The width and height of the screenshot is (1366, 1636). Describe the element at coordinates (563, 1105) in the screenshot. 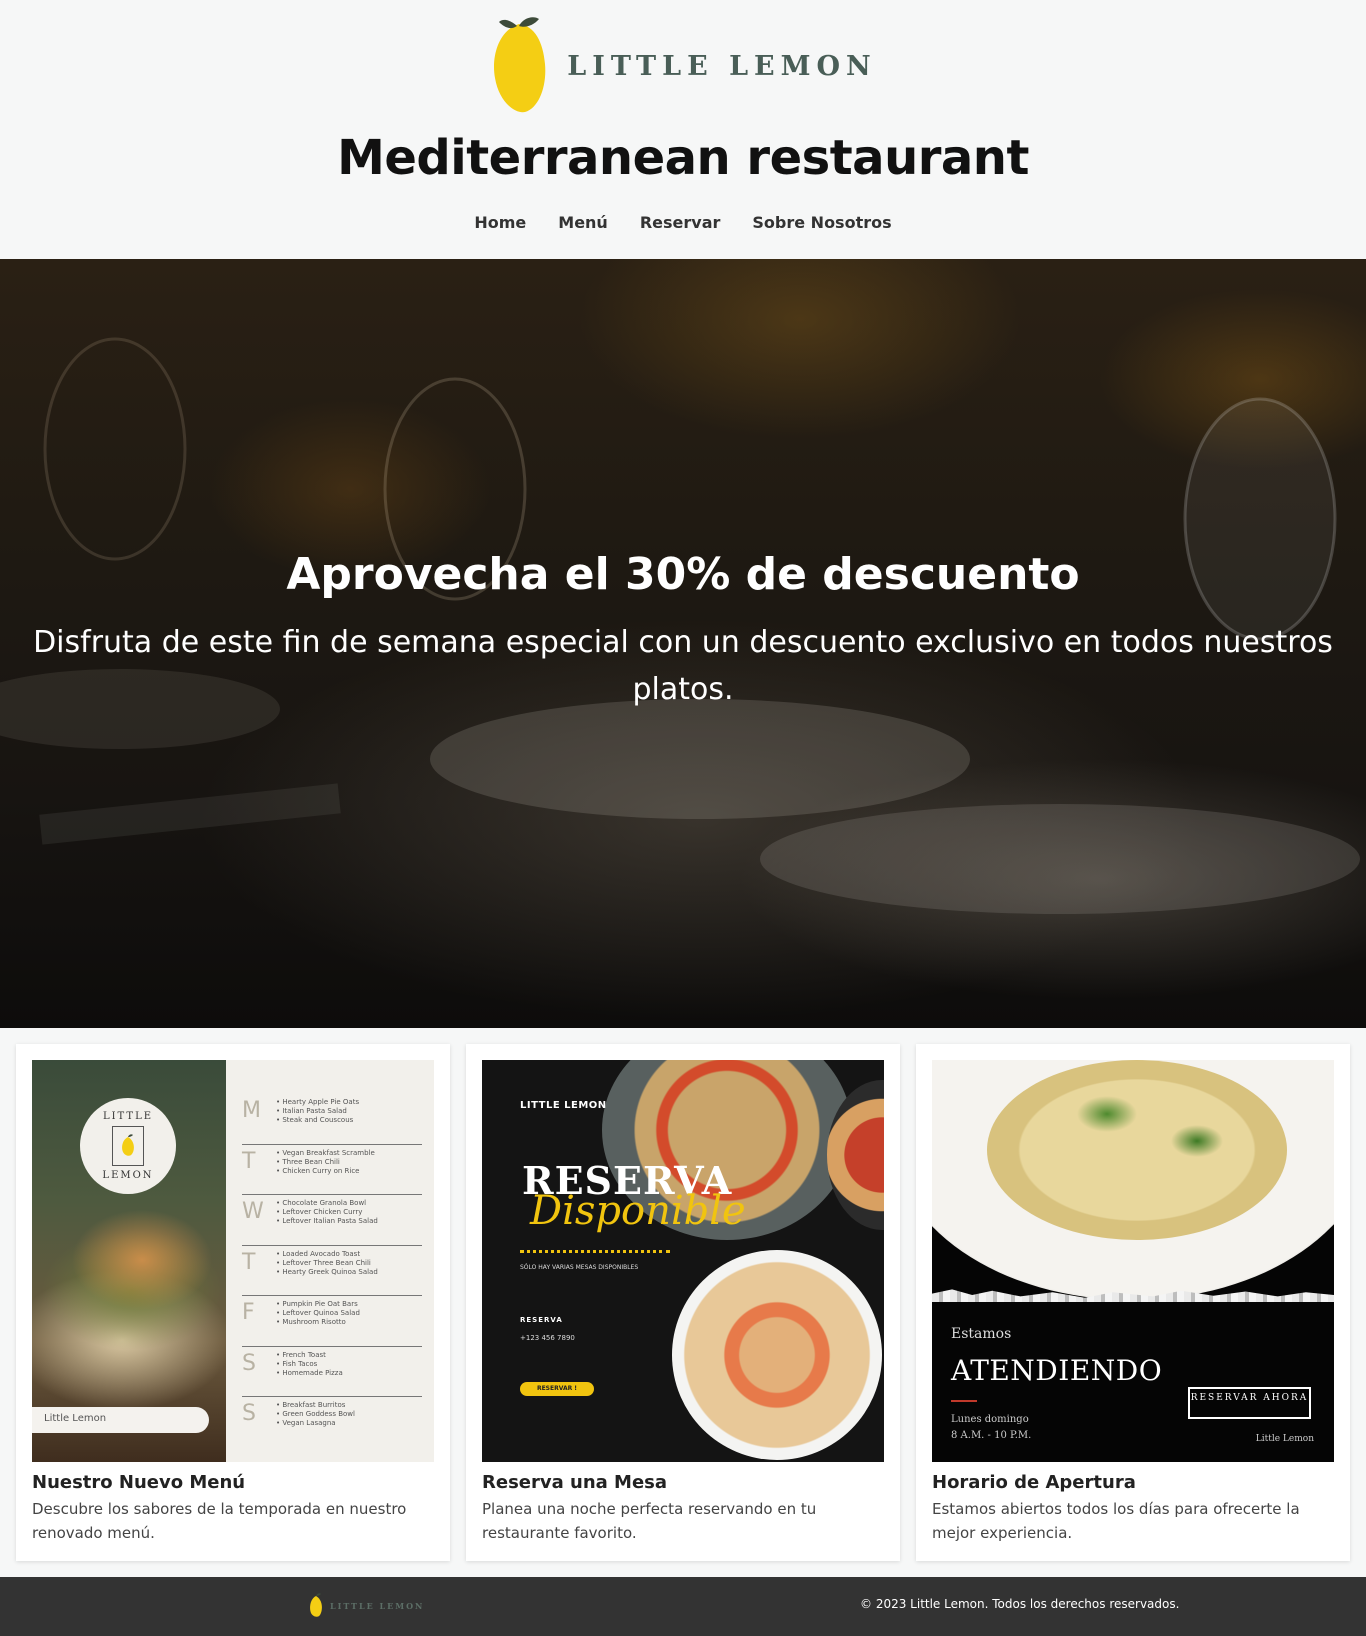

I see `image-brand: LITTLE LEMON` at that location.